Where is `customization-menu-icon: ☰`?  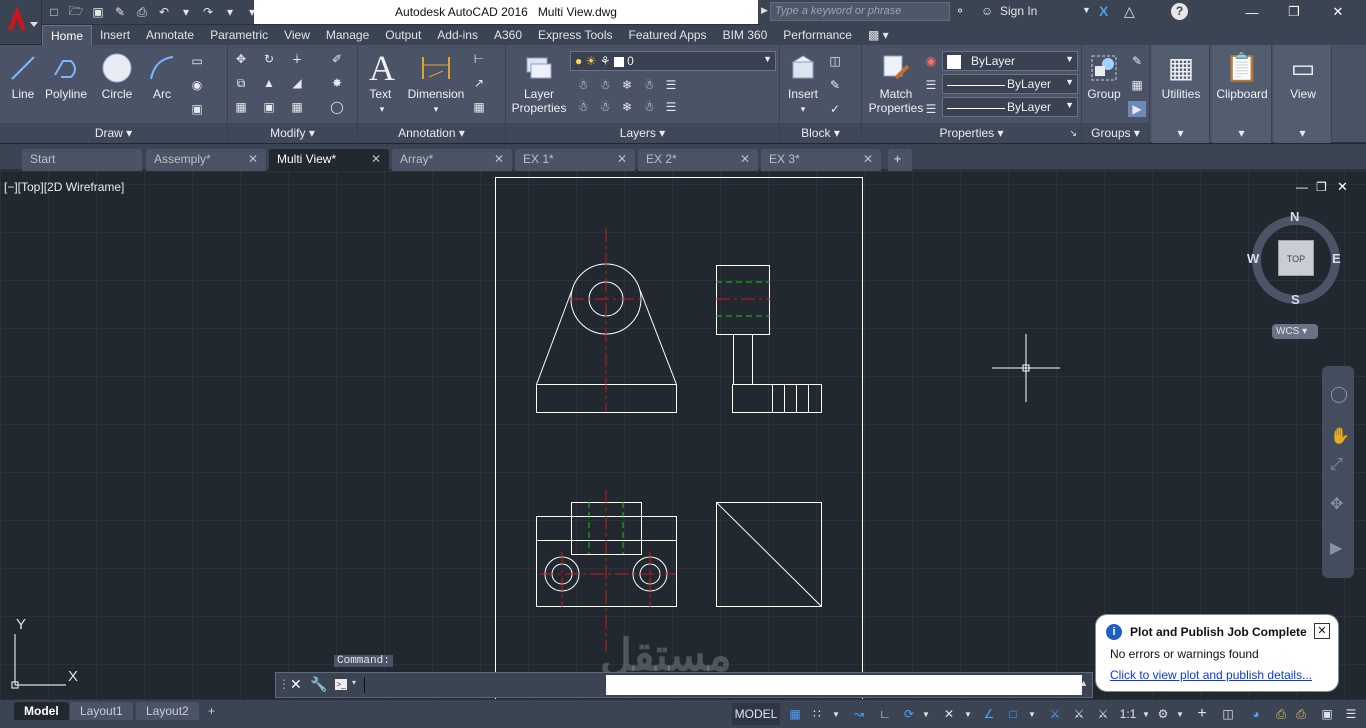
customization-menu-icon: ☰ is located at coordinates (1351, 714).